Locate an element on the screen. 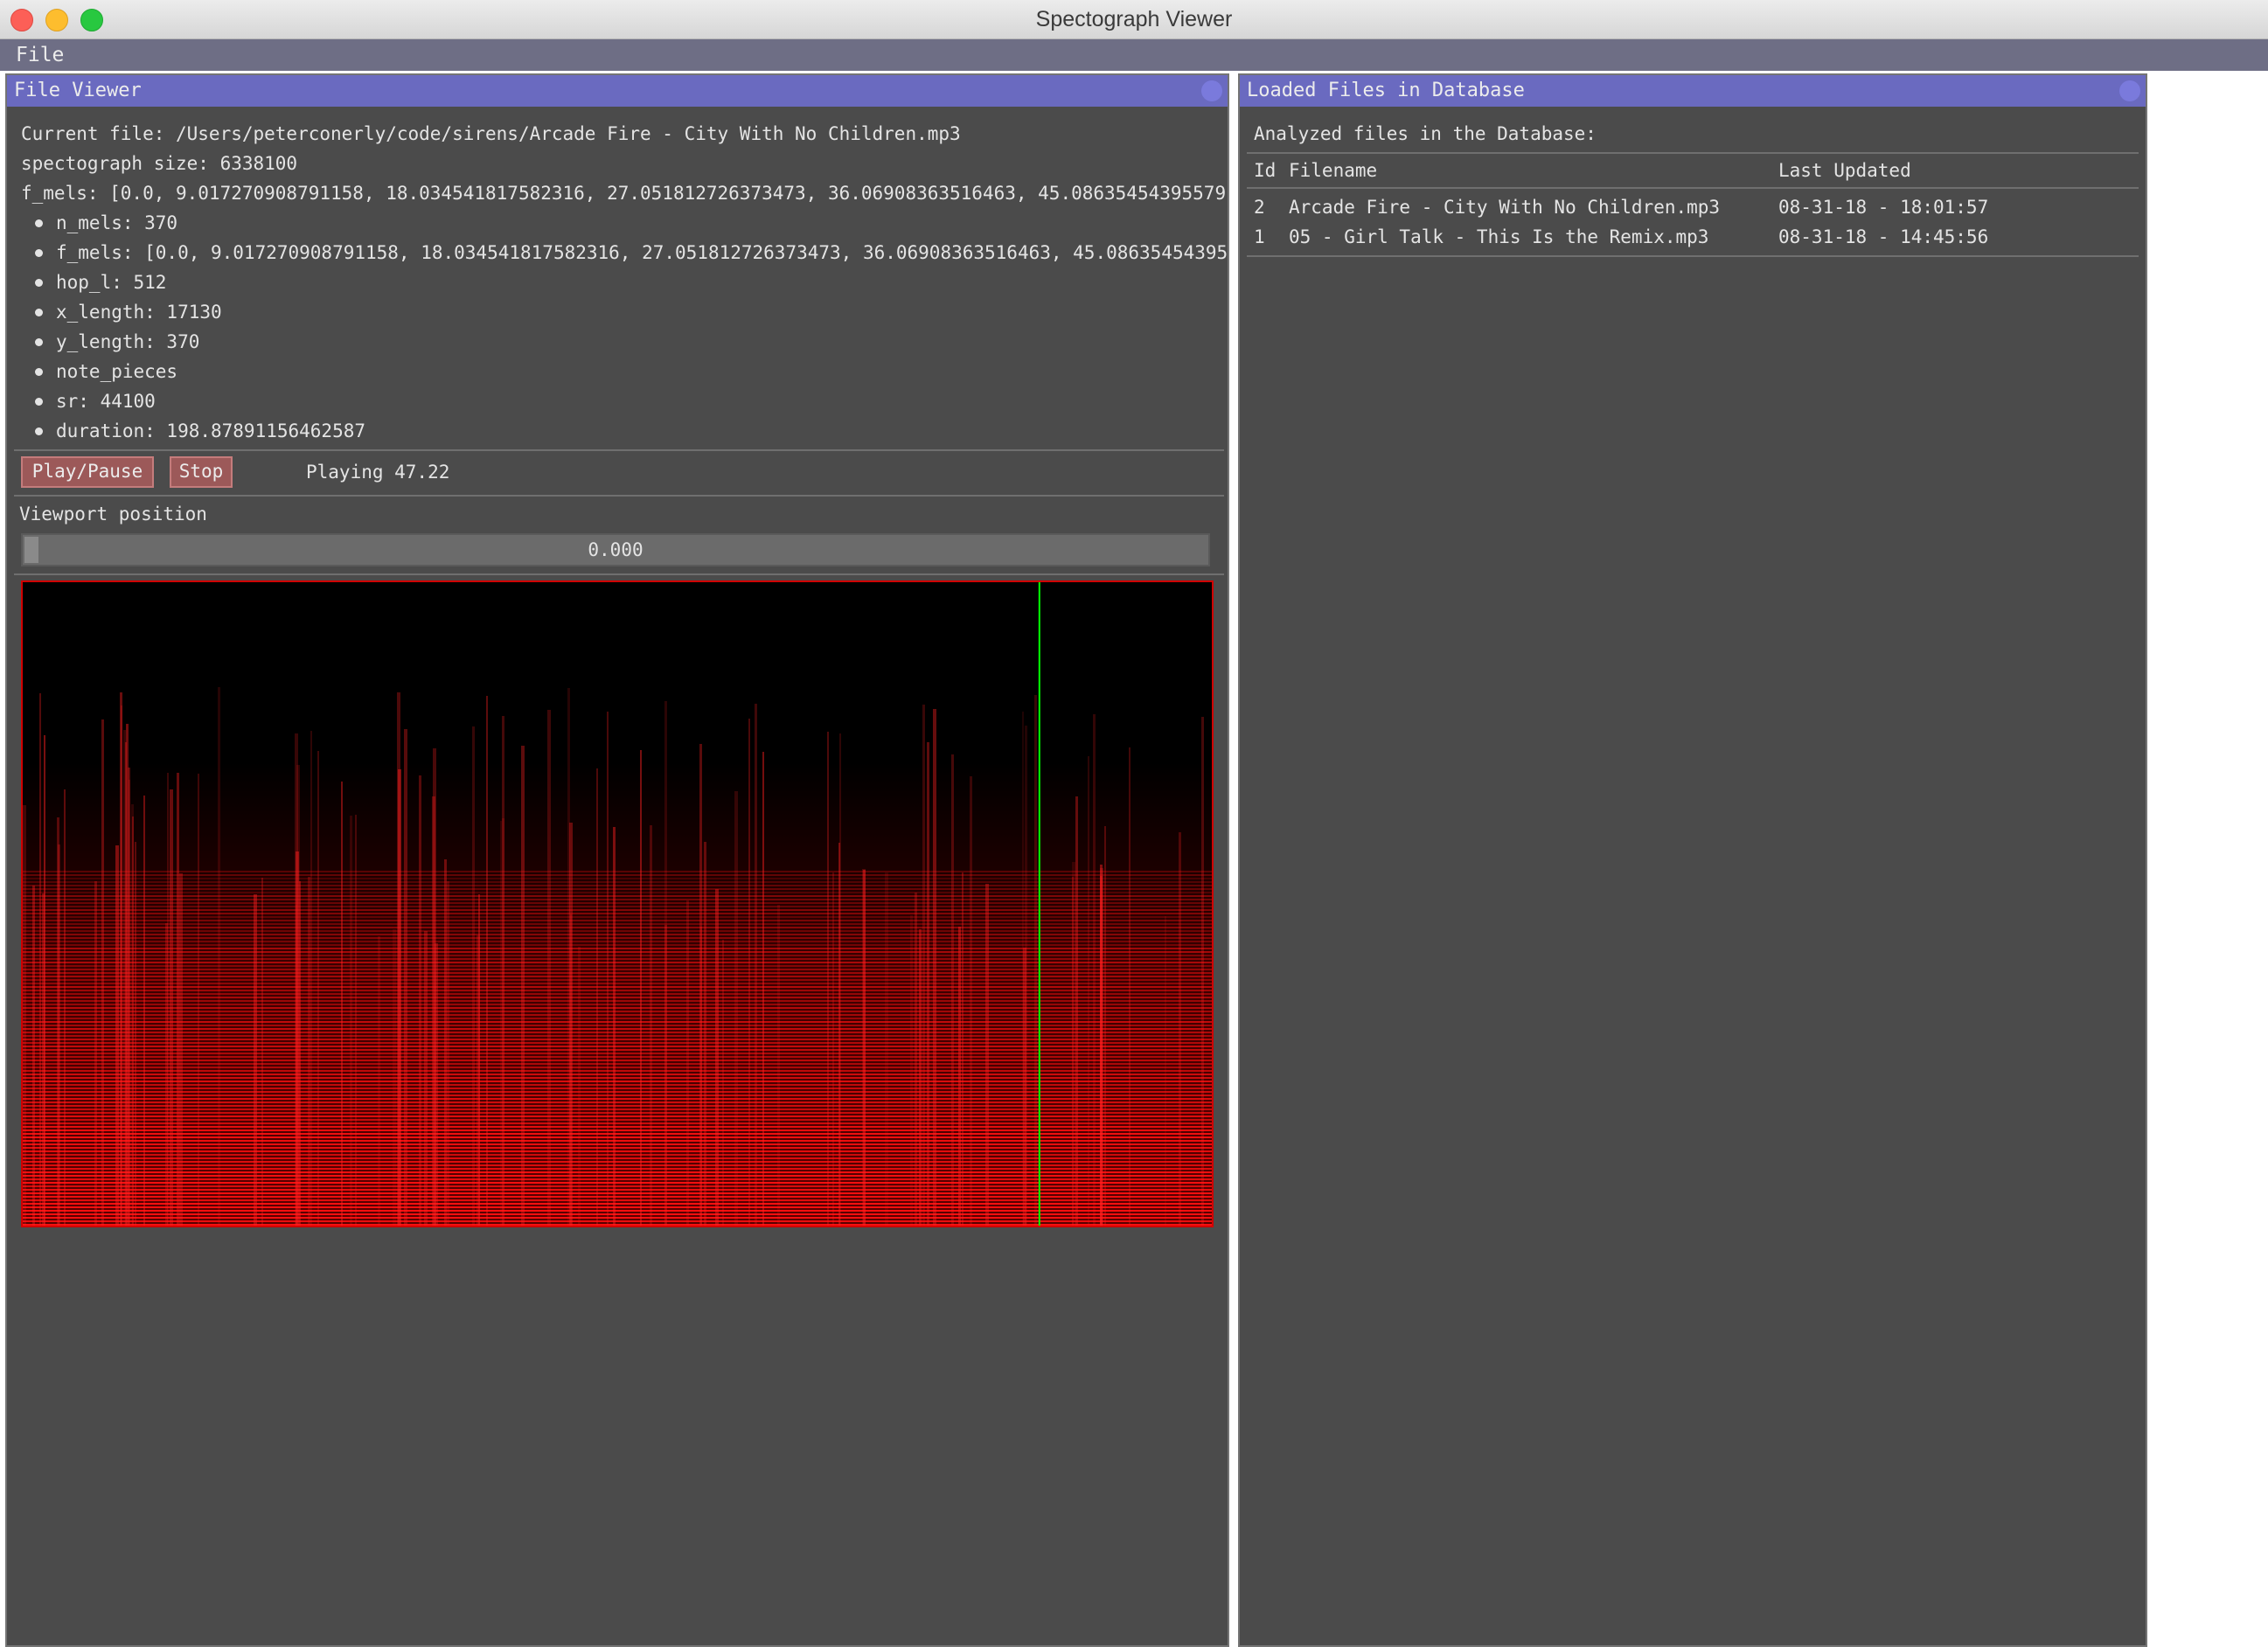 Image resolution: width=2268 pixels, height=1647 pixels. param-item: n_mels: 370 is located at coordinates (117, 222).